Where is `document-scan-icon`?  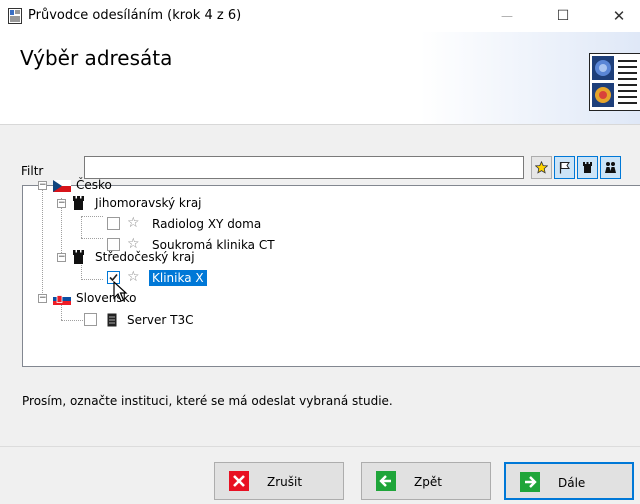
document-scan-icon is located at coordinates (614, 82).